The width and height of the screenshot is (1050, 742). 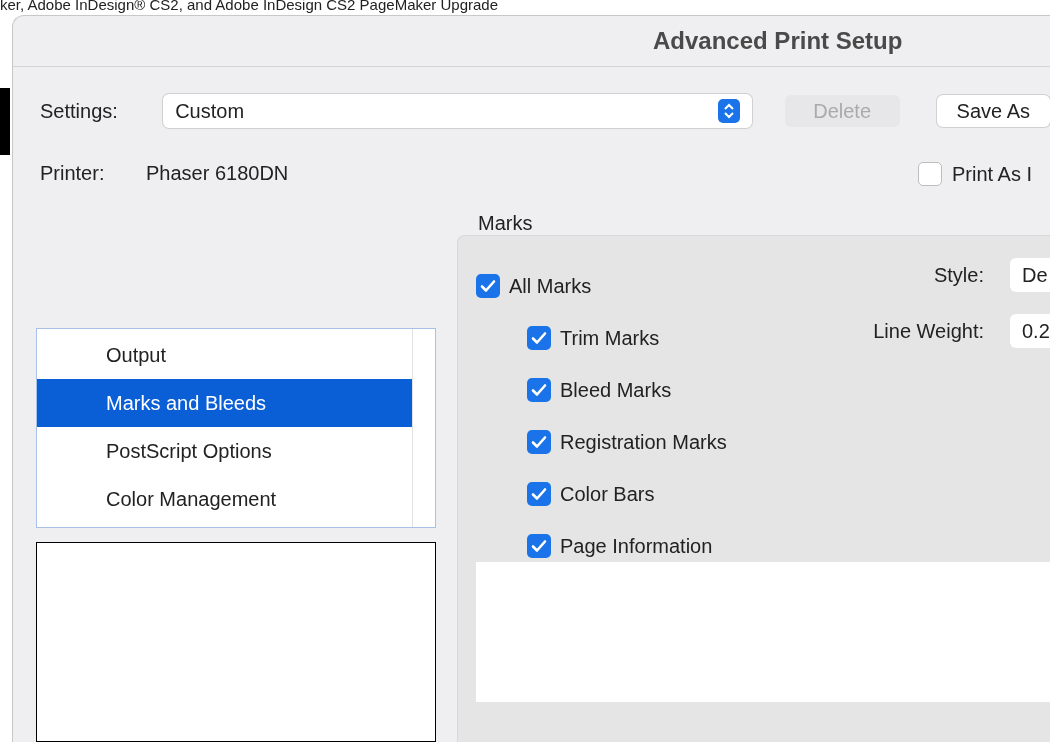 What do you see at coordinates (958, 275) in the screenshot?
I see `style-label: Style:` at bounding box center [958, 275].